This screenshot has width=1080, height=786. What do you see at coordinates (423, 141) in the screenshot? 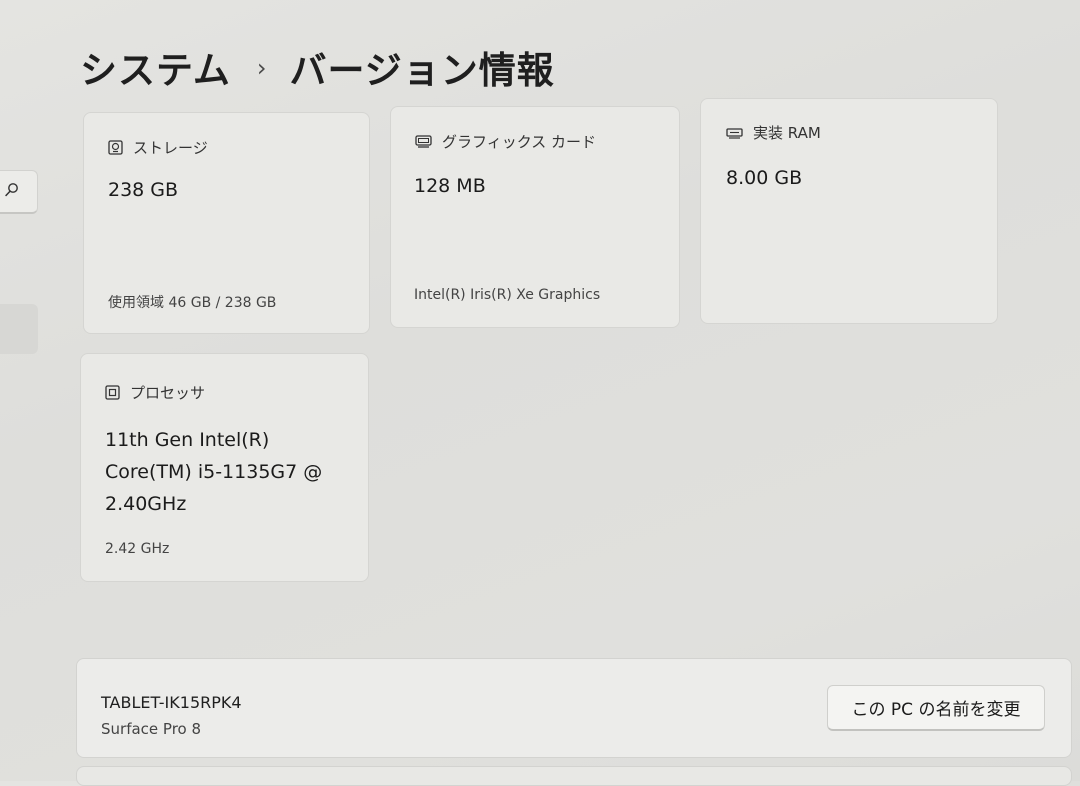
I see `graphics-card-icon` at bounding box center [423, 141].